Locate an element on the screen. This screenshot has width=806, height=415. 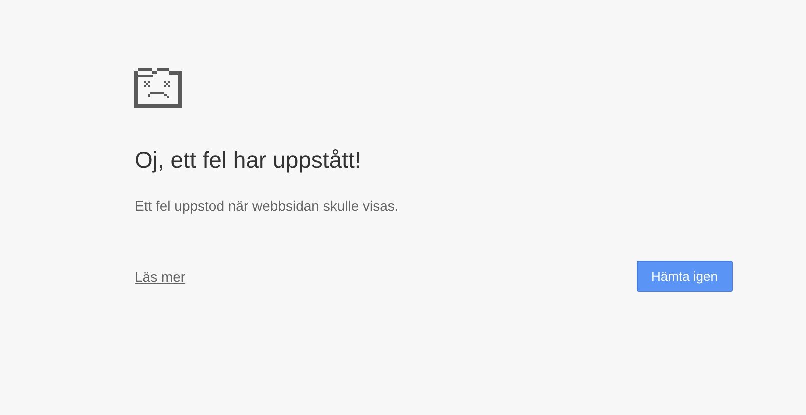
sad-folder-icon is located at coordinates (158, 88).